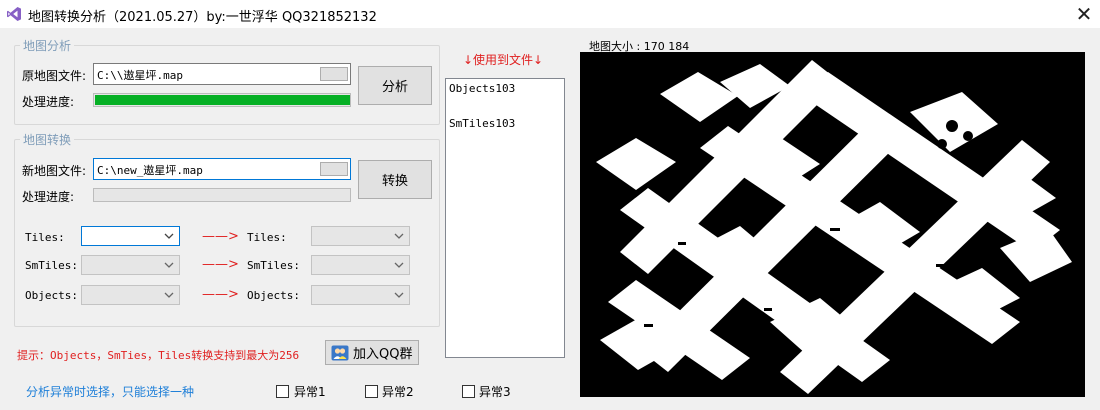 The image size is (1100, 410). I want to click on smtiles-map-arrow: ——>, so click(220, 264).